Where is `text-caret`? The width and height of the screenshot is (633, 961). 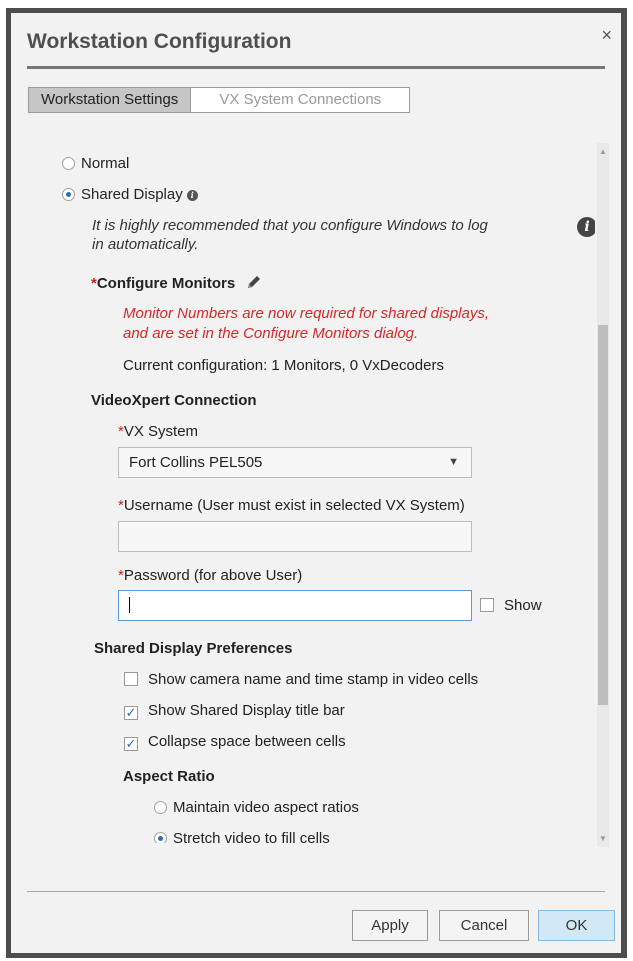
text-caret is located at coordinates (129, 605).